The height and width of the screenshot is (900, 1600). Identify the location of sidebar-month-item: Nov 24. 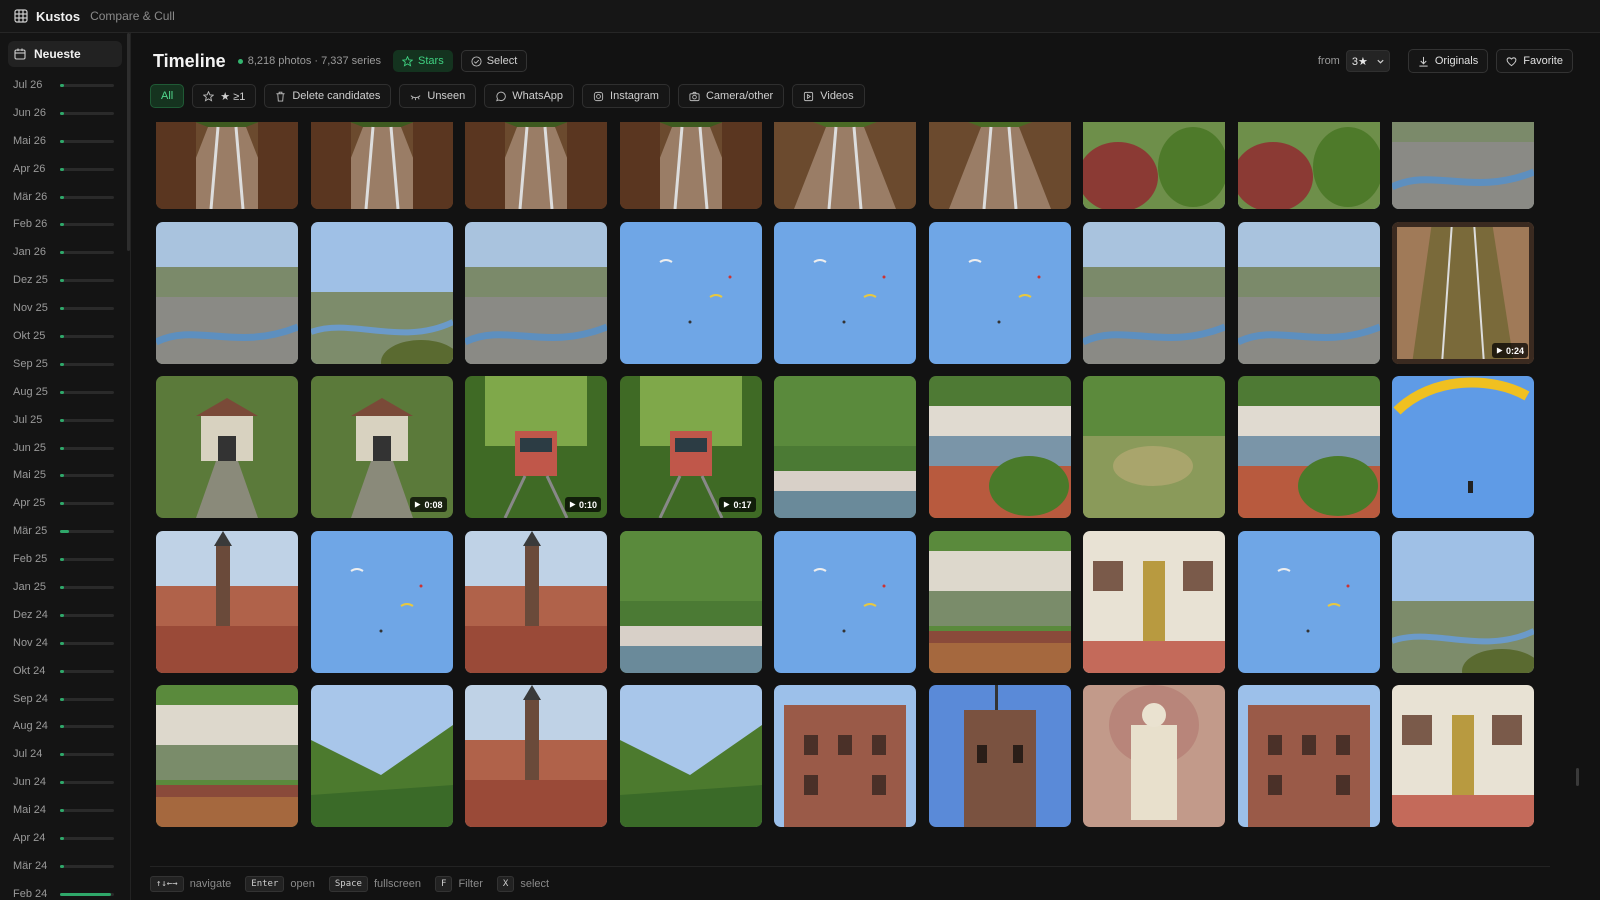
(65, 643).